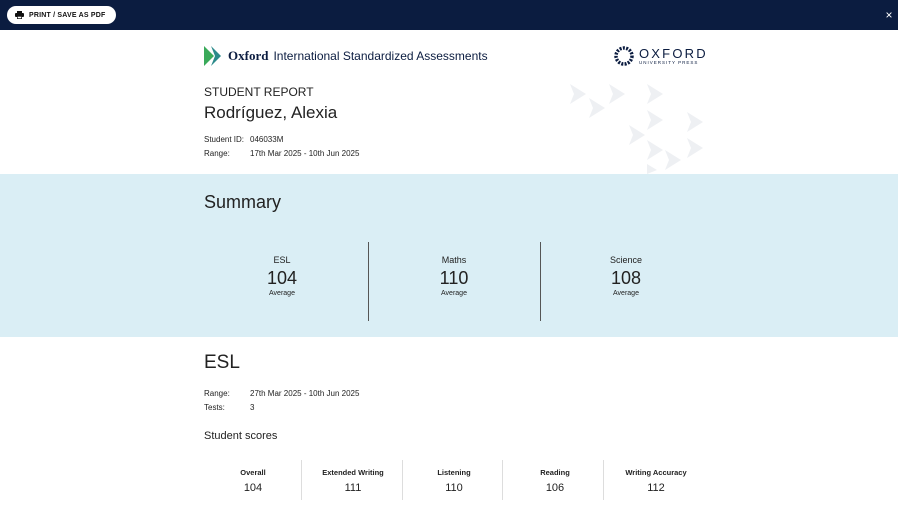 The image size is (898, 511). Describe the element at coordinates (454, 278) in the screenshot. I see `summary-value: 110` at that location.